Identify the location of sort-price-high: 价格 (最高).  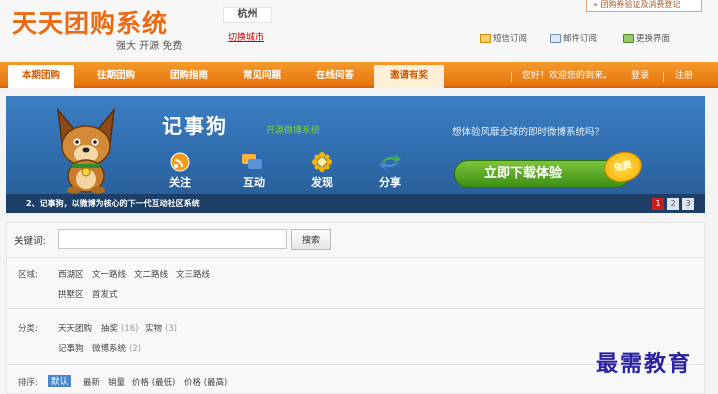
(205, 382).